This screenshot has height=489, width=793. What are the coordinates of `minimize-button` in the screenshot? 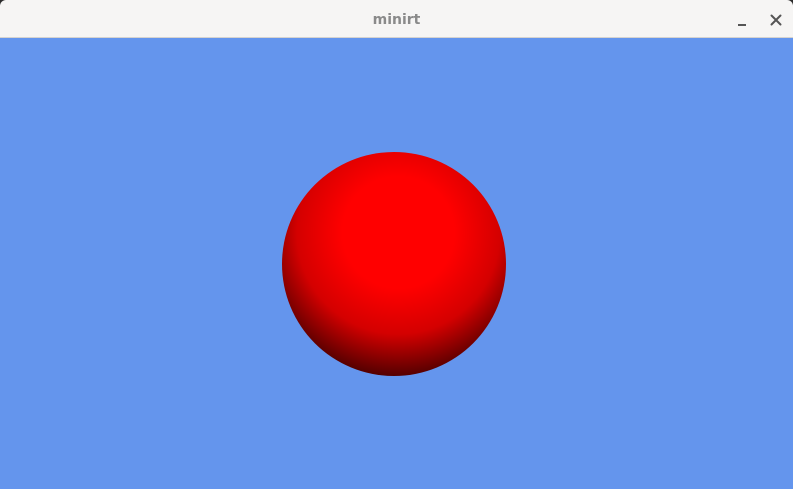 It's located at (742, 20).